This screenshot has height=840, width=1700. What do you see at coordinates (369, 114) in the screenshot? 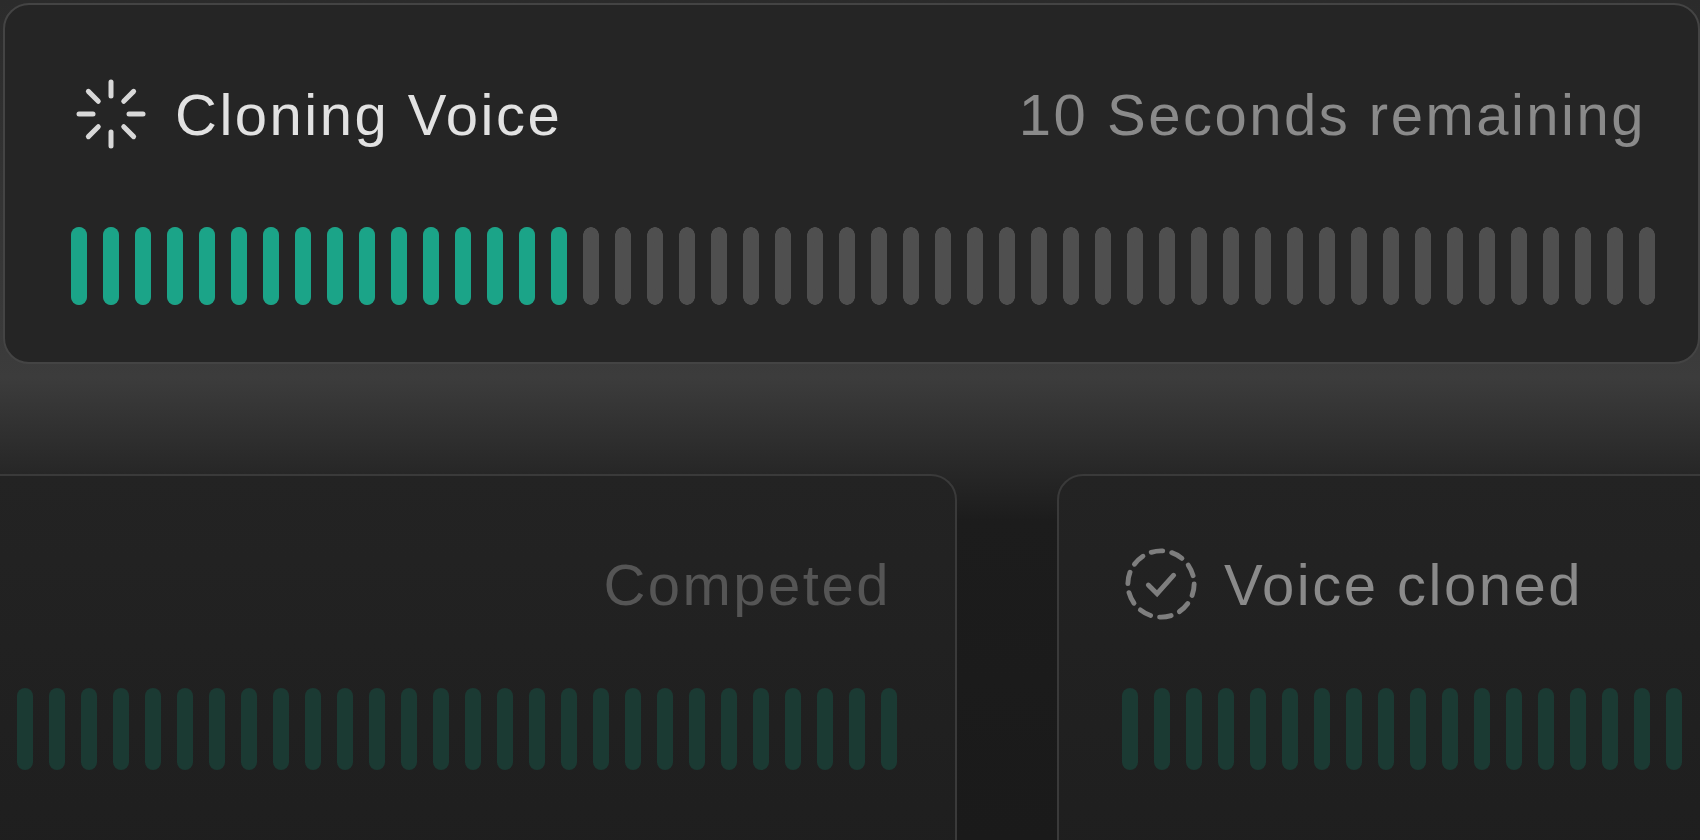
I see `card-title: Cloning Voice` at bounding box center [369, 114].